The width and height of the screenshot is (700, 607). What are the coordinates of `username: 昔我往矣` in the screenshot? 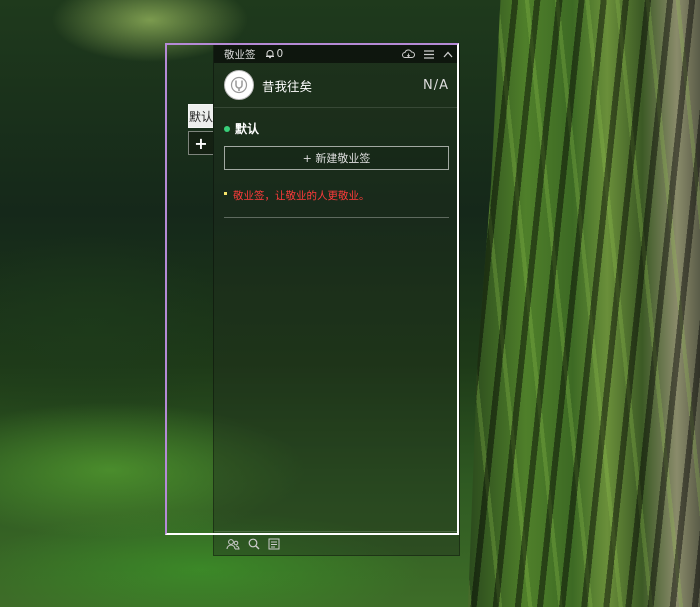 It's located at (287, 86).